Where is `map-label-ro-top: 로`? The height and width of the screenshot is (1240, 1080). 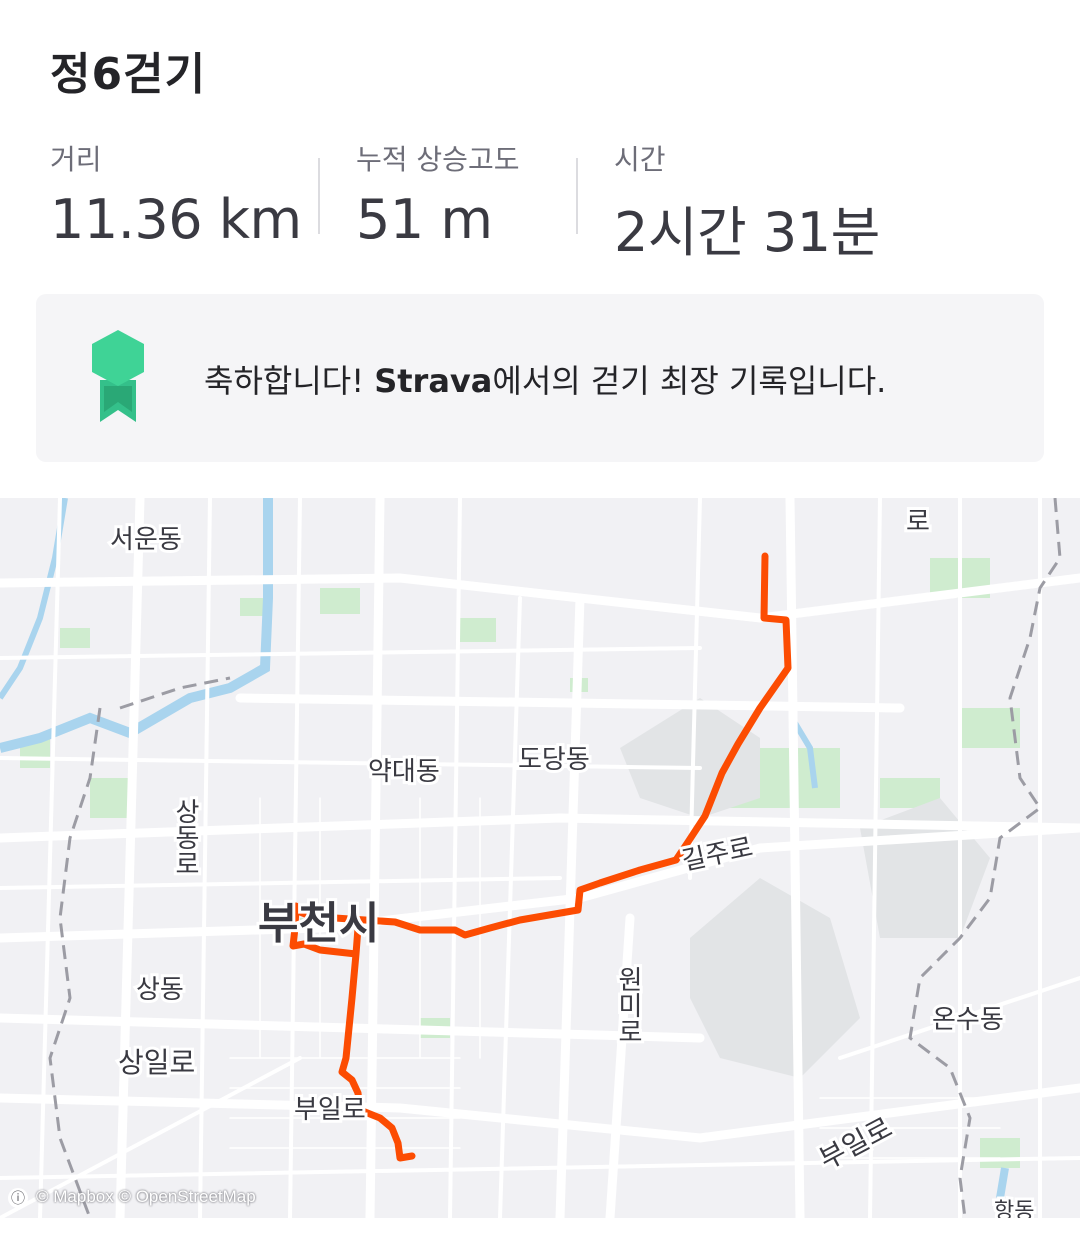 map-label-ro-top: 로 is located at coordinates (918, 522).